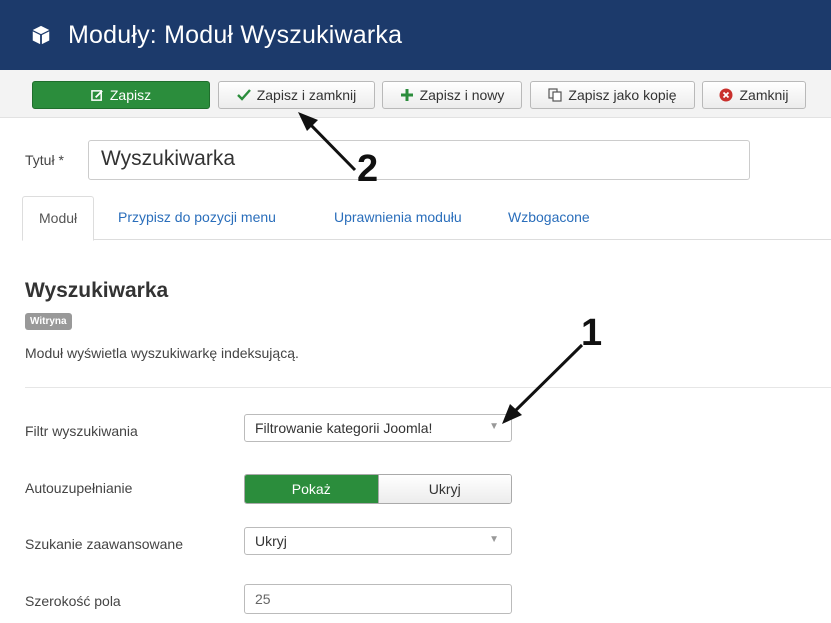 This screenshot has height=623, width=831. I want to click on close-label: Zamknij, so click(764, 95).